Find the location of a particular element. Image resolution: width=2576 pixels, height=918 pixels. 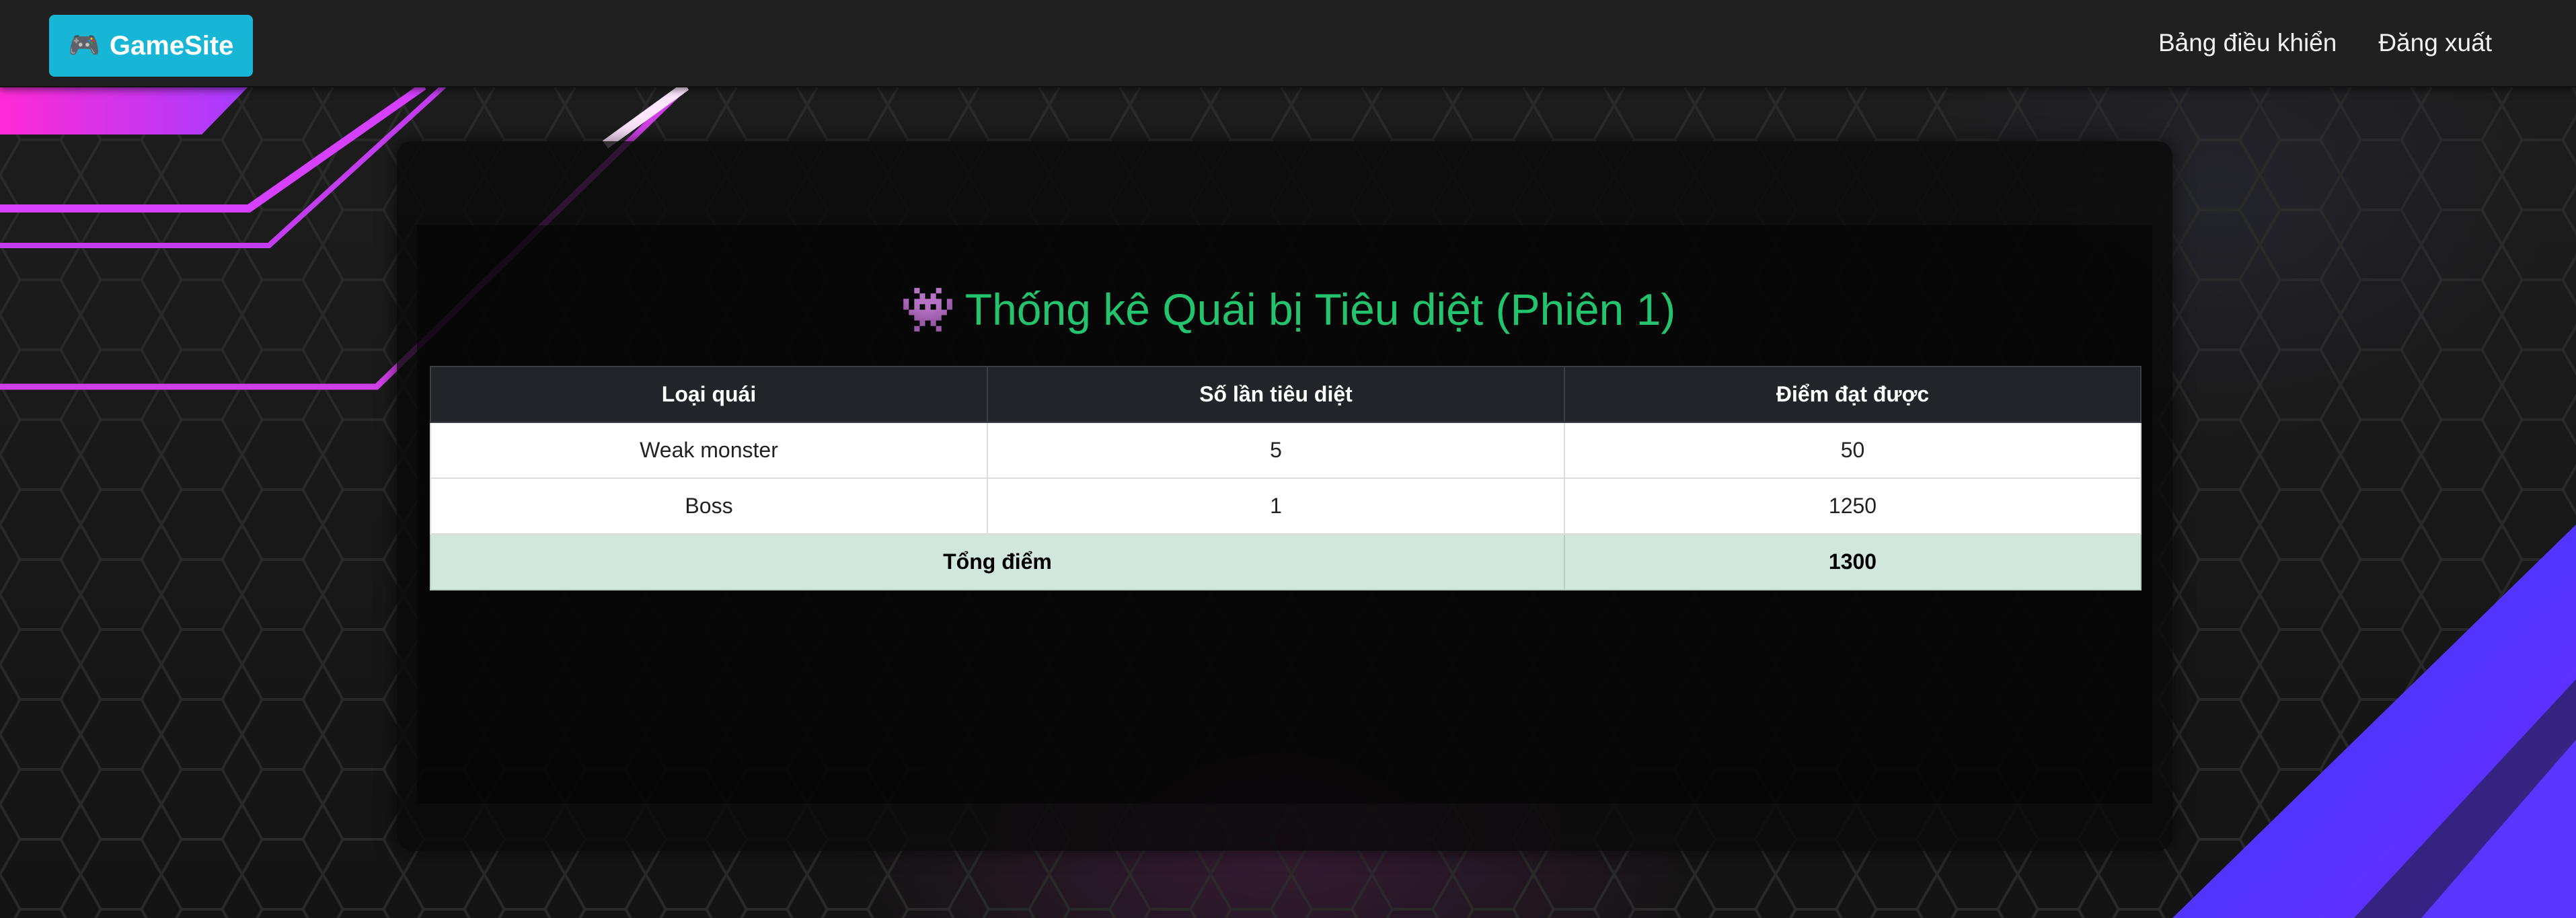

nav-link-logout: Đăng xuất is located at coordinates (2435, 43).